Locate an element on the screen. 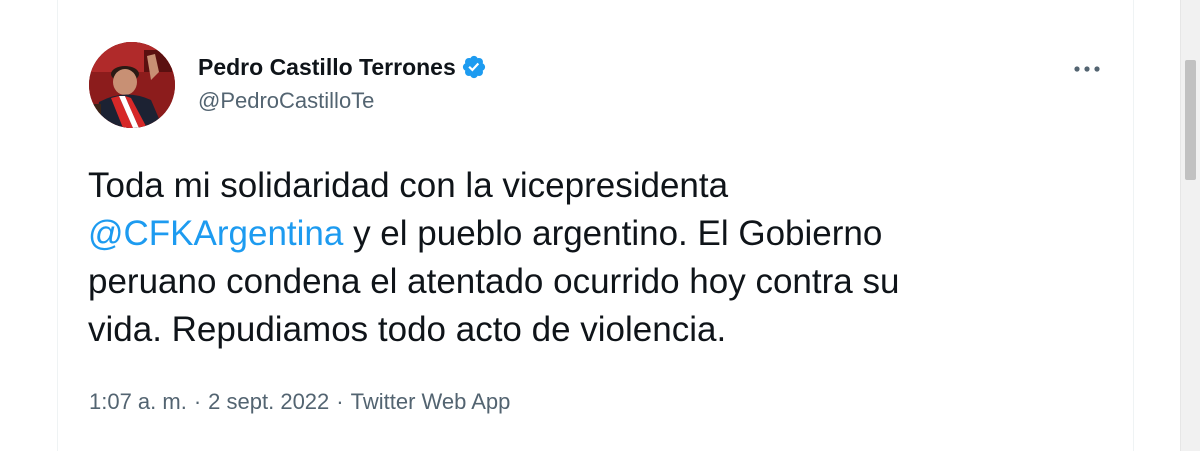 This screenshot has width=1200, height=451. avatar is located at coordinates (132, 85).